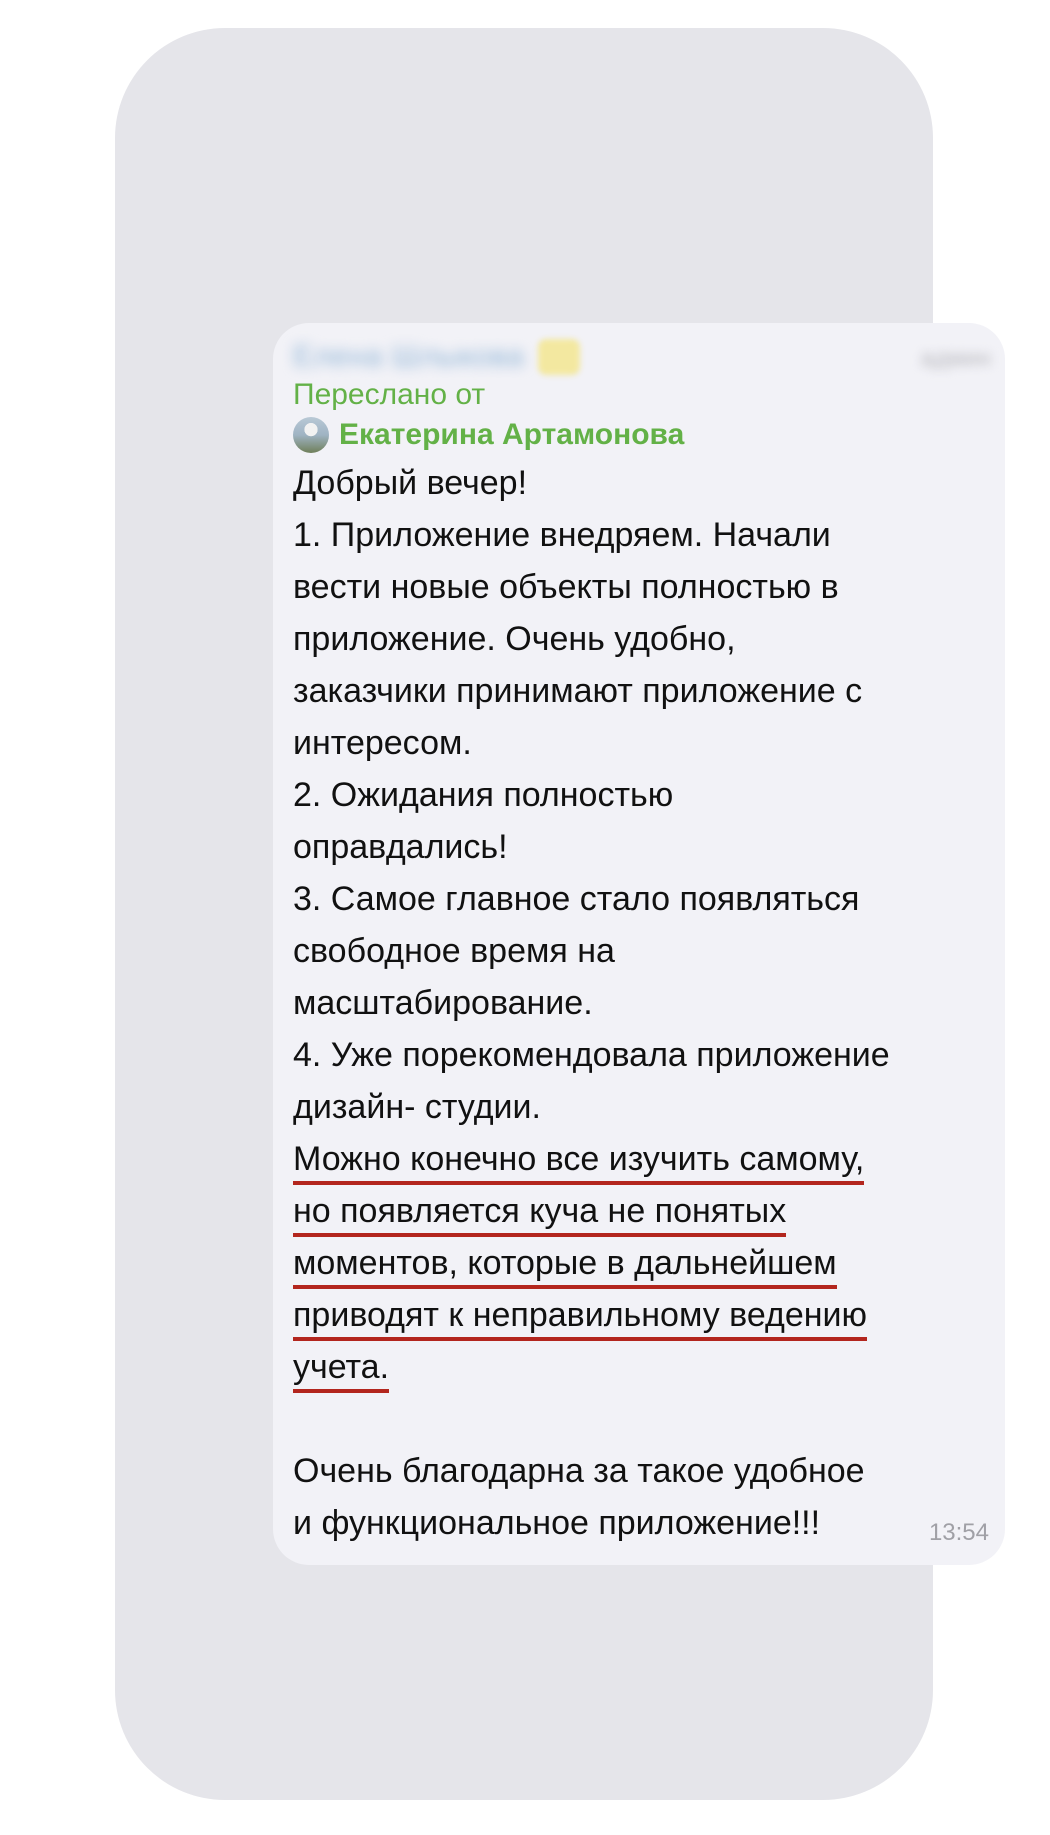  What do you see at coordinates (514, 639) in the screenshot?
I see `message-line: приложение. Очень удобно,` at bounding box center [514, 639].